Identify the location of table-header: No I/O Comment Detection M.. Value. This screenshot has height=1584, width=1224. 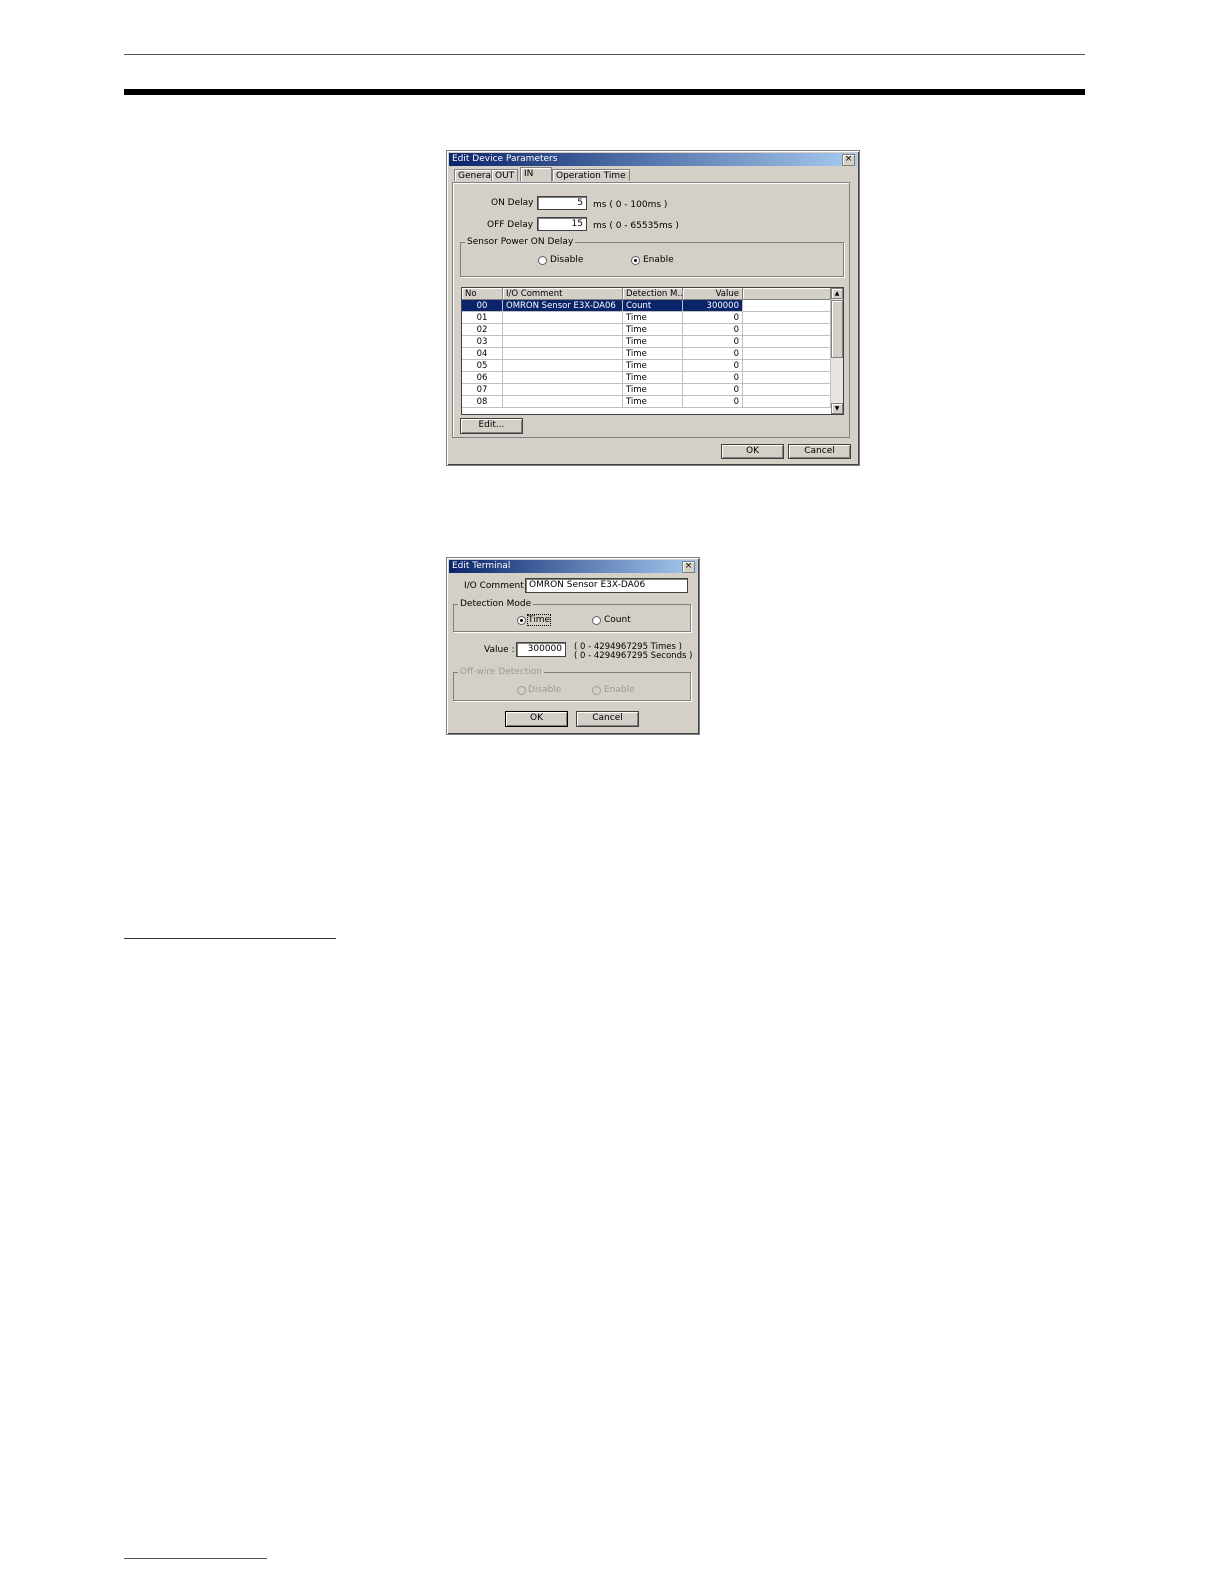
(652, 294).